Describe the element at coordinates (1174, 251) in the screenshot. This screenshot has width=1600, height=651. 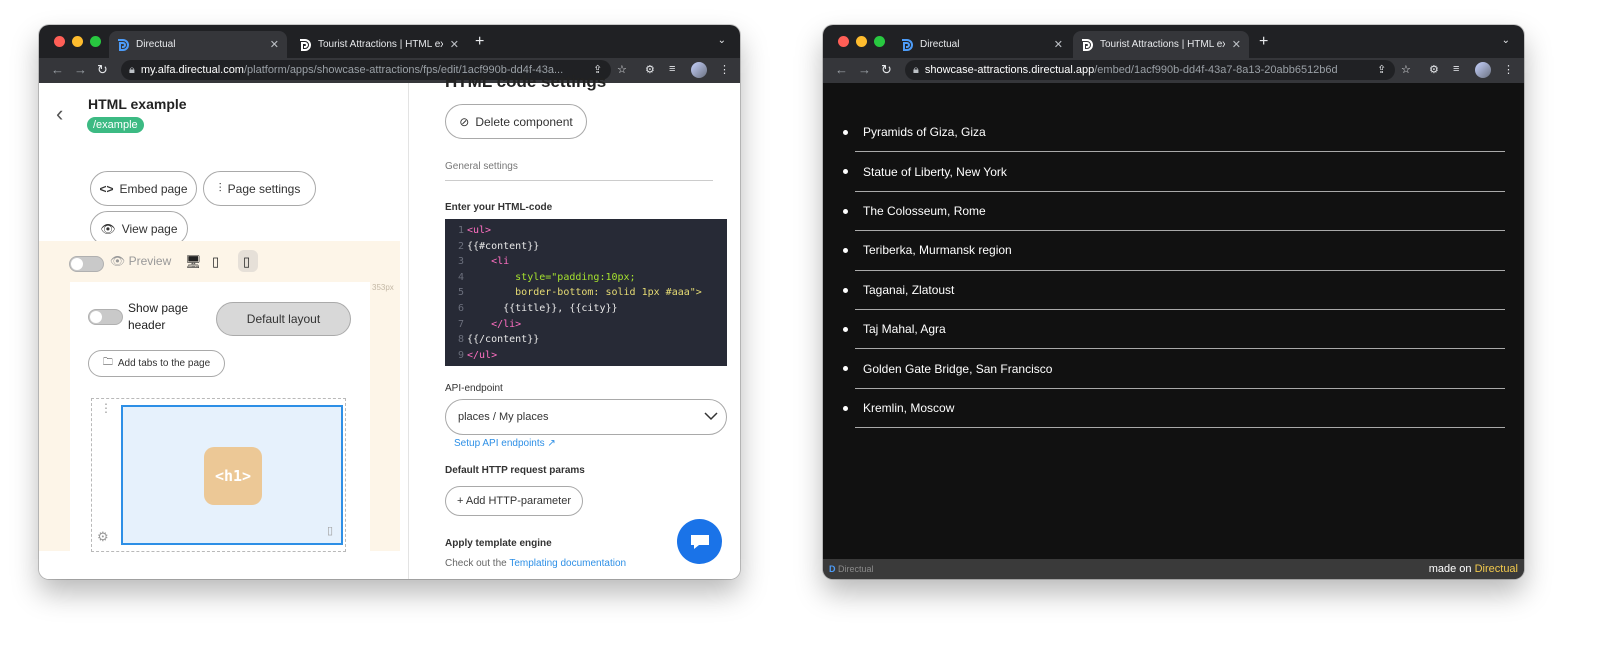
I see `list-item: Teriberka, Murmansk region` at that location.